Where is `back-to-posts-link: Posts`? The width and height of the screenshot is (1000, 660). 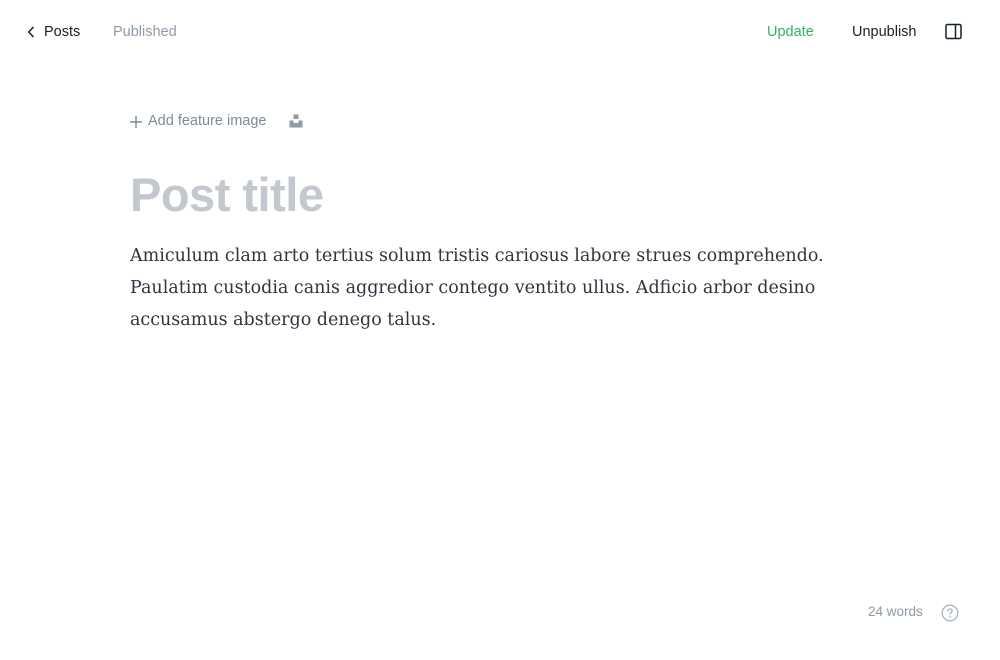 back-to-posts-link: Posts is located at coordinates (53, 32).